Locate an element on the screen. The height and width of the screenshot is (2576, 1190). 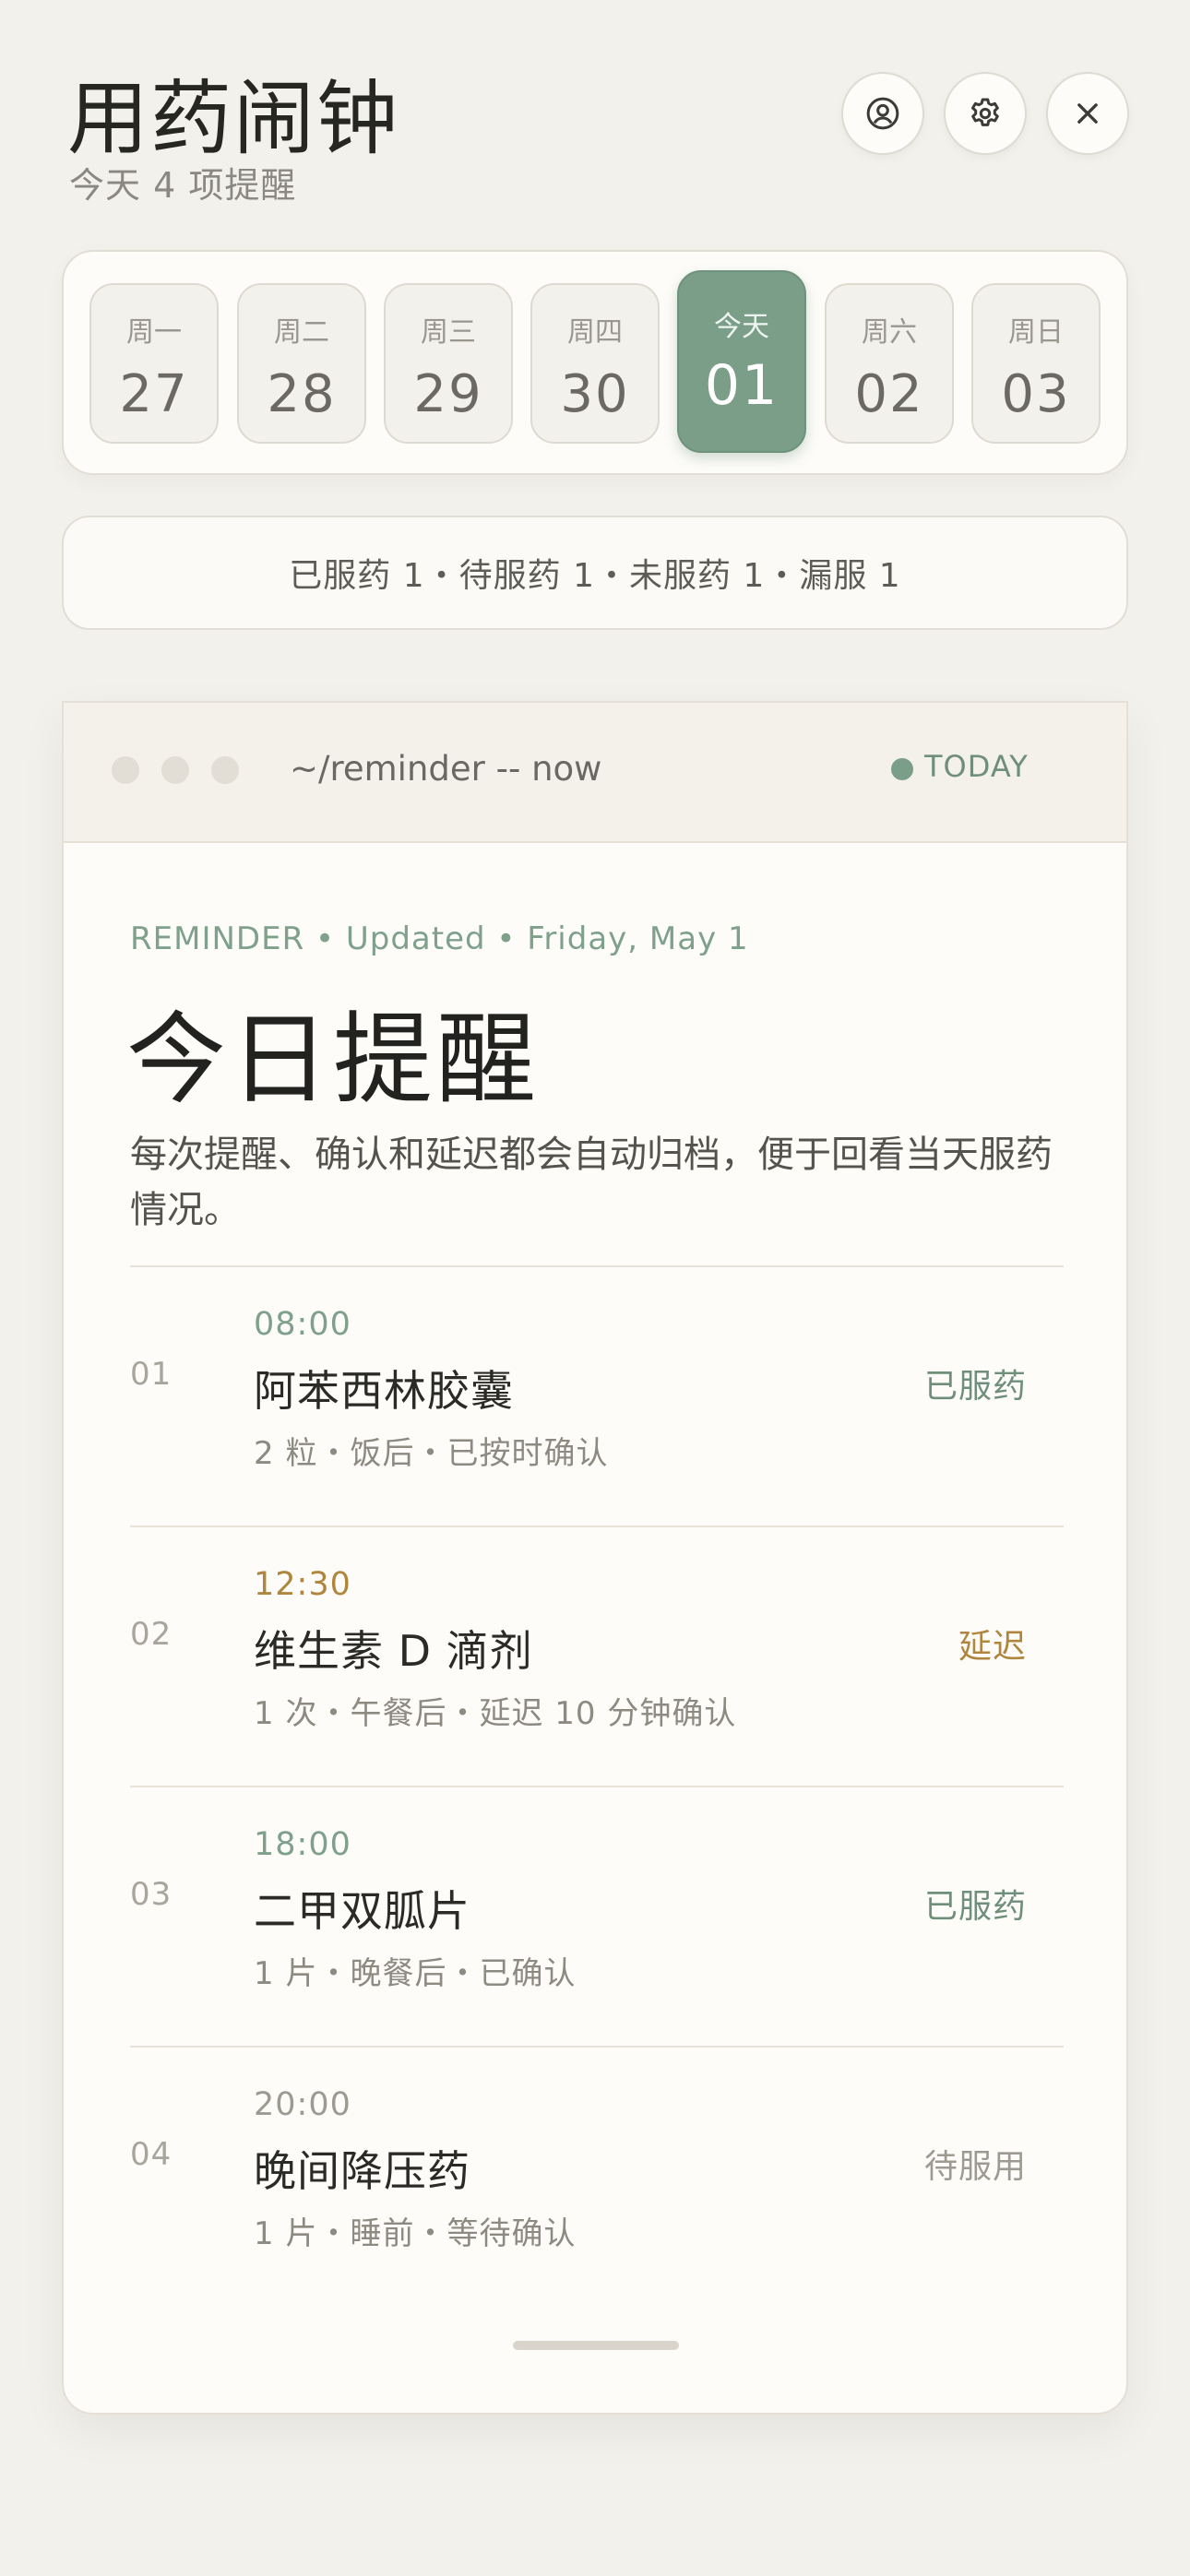
day-sun: 周日 03 is located at coordinates (1036, 363).